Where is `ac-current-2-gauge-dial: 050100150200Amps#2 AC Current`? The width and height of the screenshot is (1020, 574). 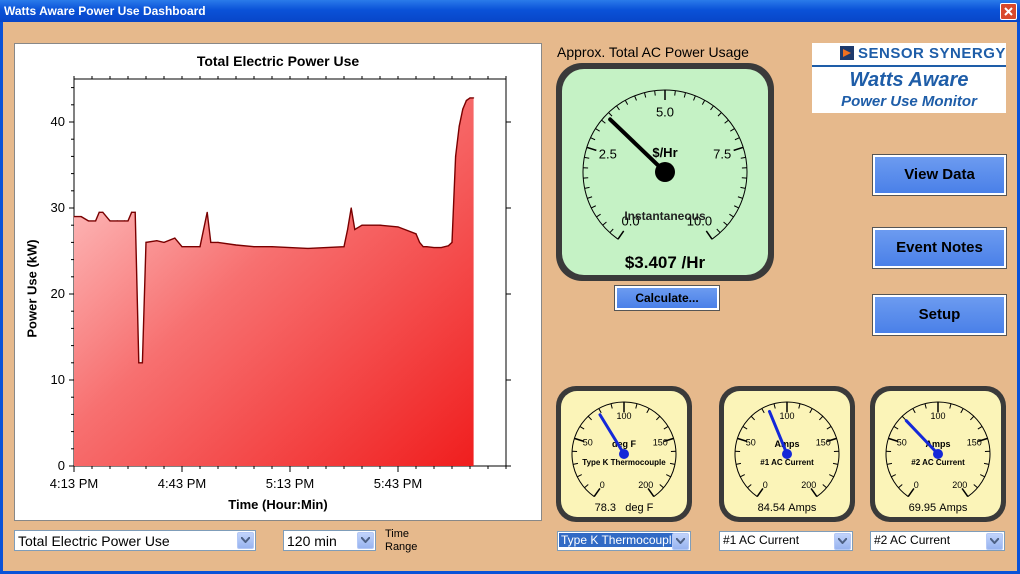 ac-current-2-gauge-dial: 050100150200Amps#2 AC Current is located at coordinates (938, 449).